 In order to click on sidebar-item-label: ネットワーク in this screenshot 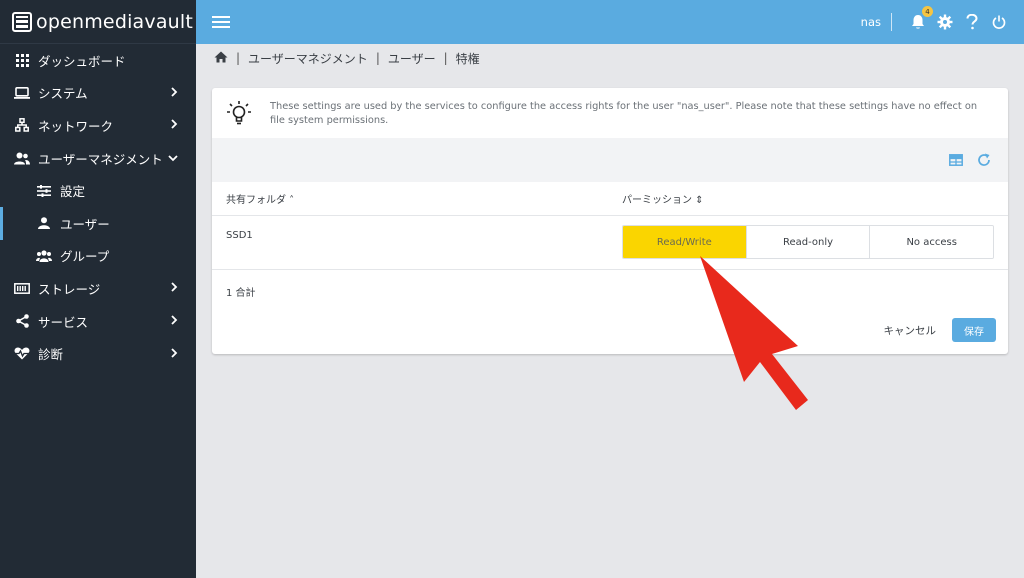, I will do `click(76, 126)`.